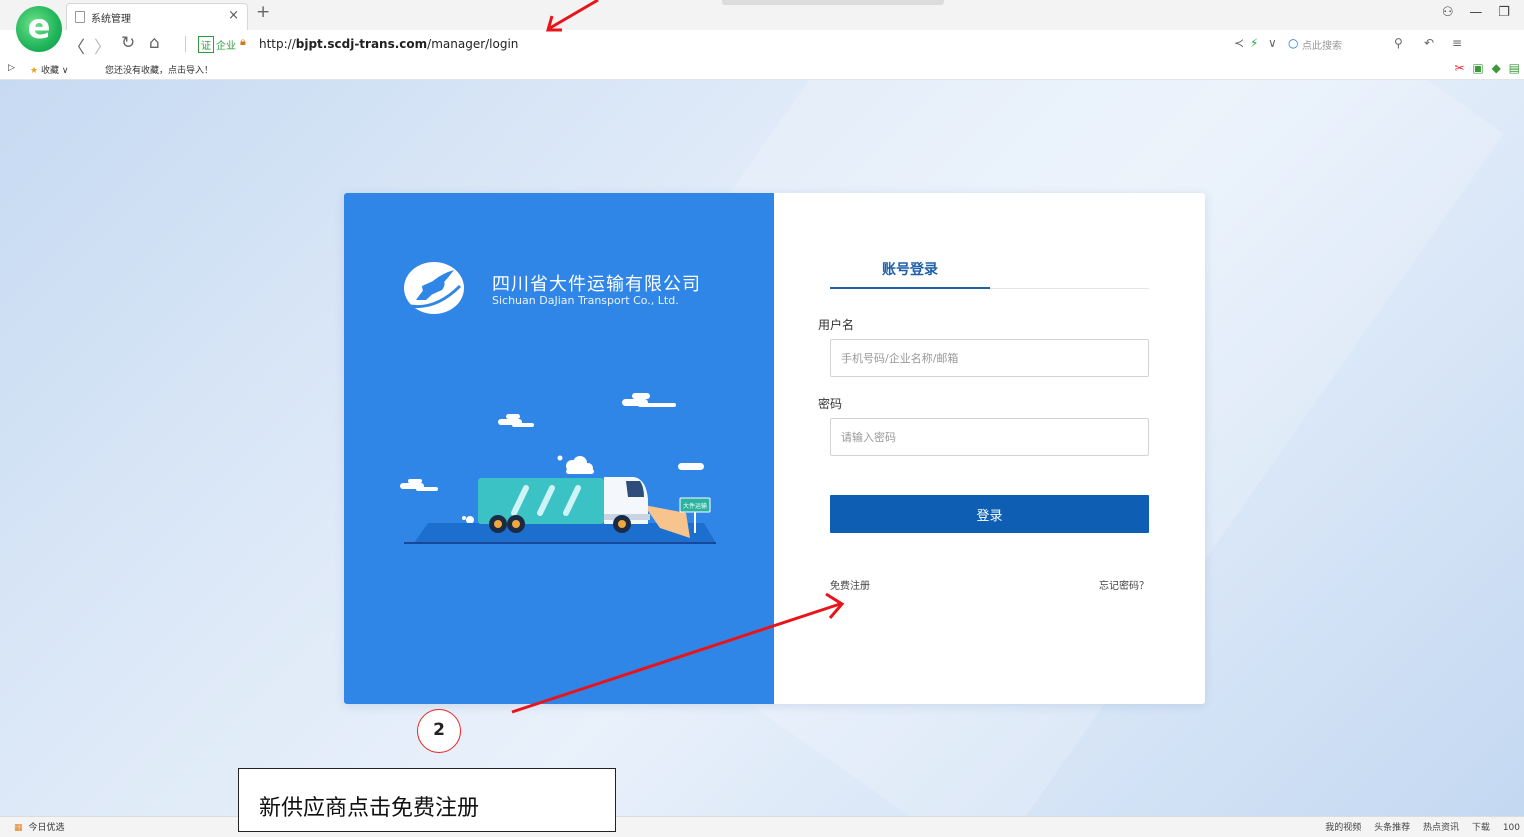  What do you see at coordinates (989, 514) in the screenshot?
I see `login-button: 登录` at bounding box center [989, 514].